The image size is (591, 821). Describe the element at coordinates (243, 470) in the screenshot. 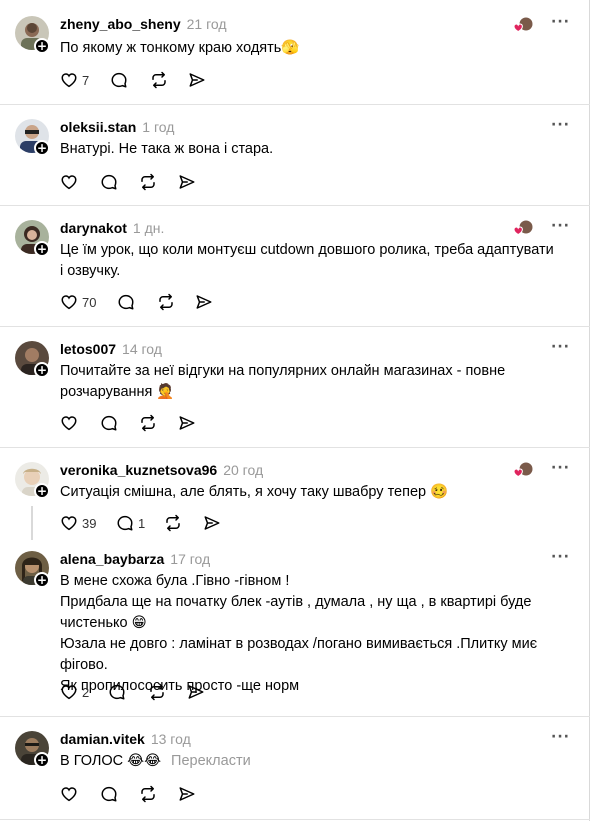

I see `timestamp: 20 год` at that location.